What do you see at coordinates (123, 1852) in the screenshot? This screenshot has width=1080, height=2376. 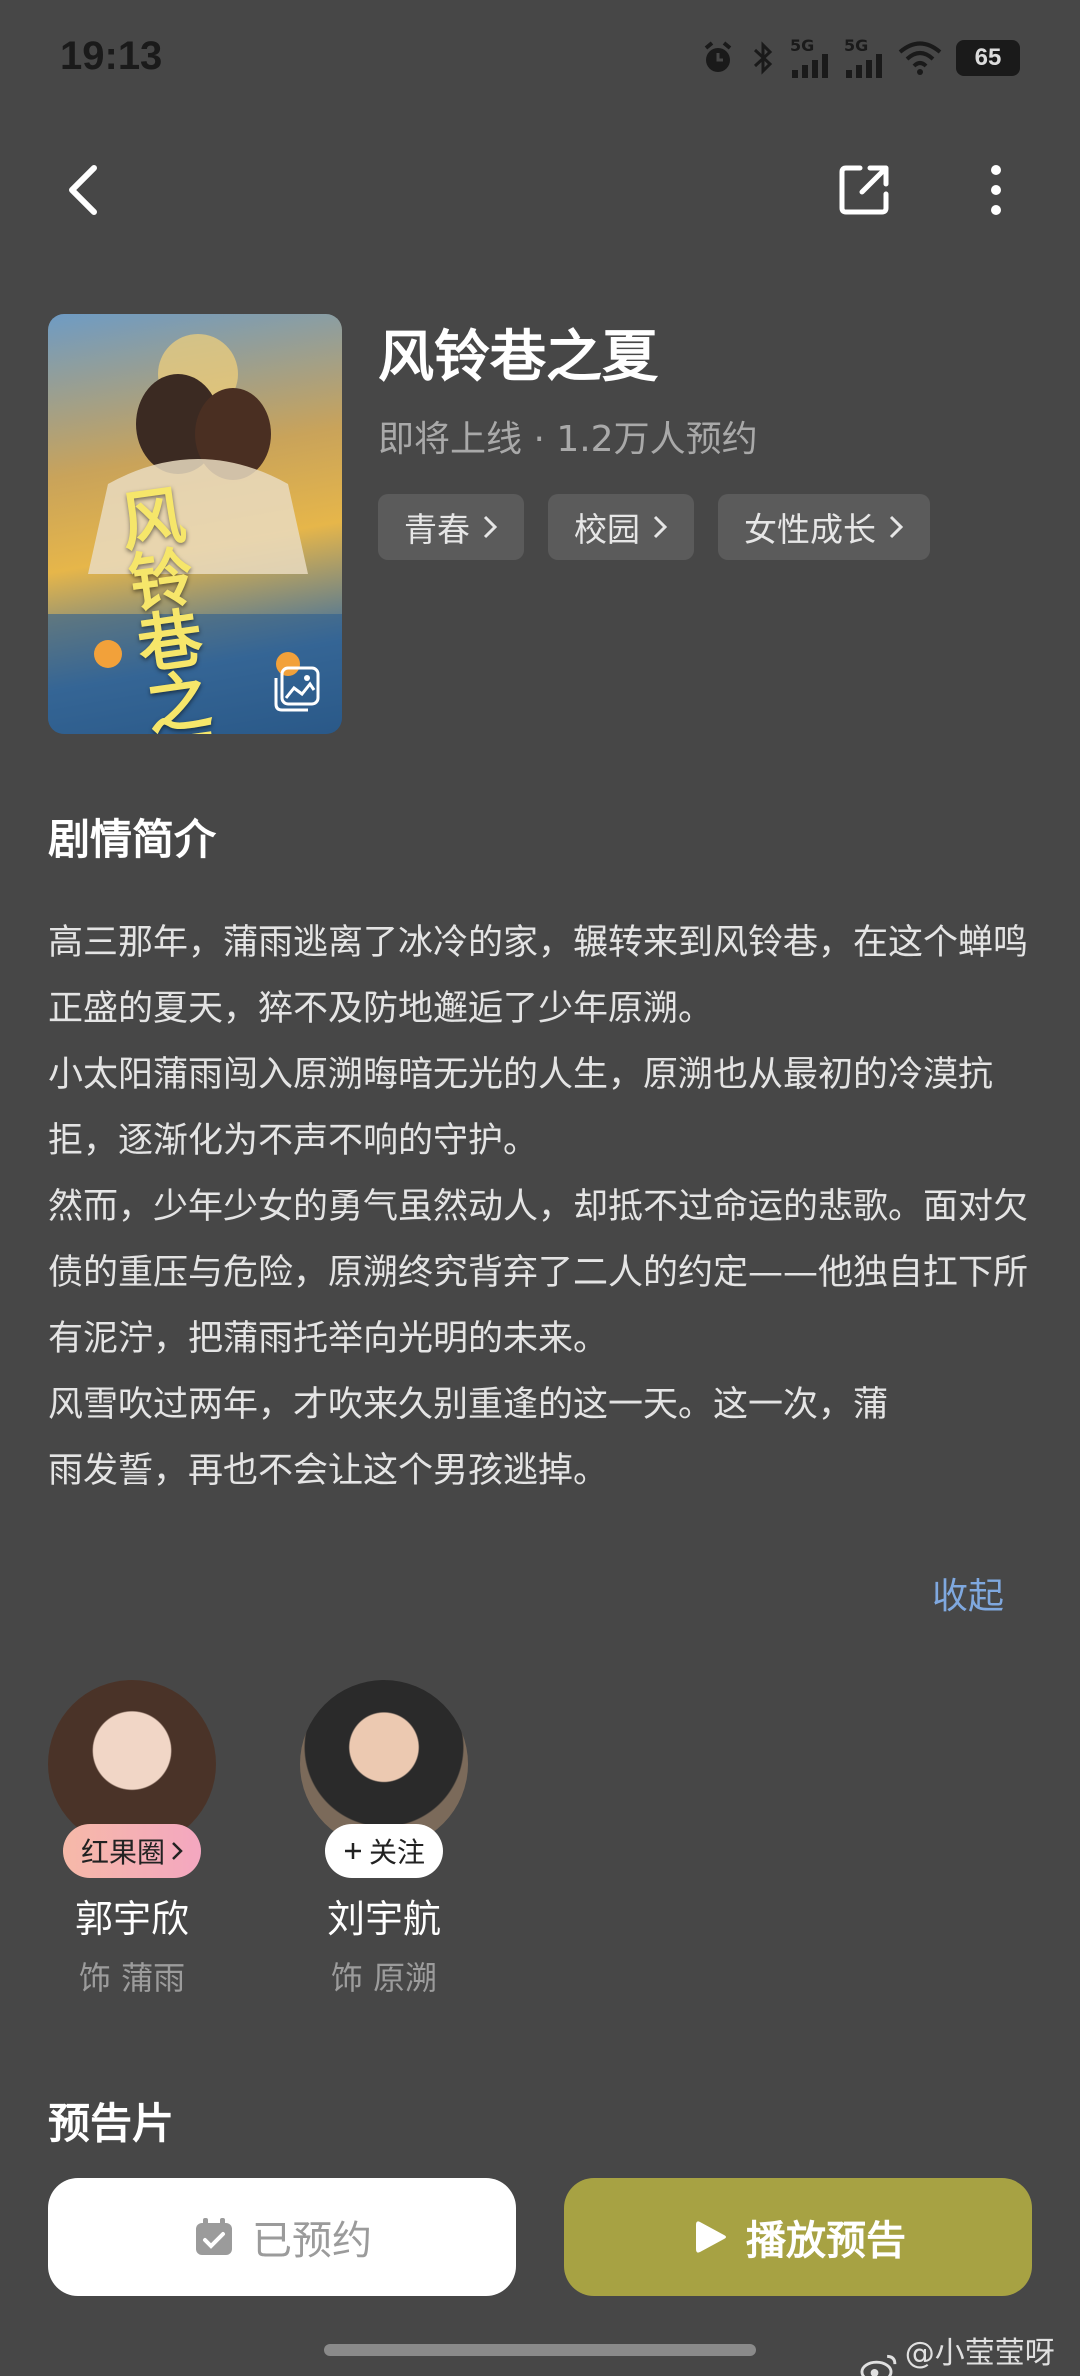 I see `badge-label: 红果圈` at bounding box center [123, 1852].